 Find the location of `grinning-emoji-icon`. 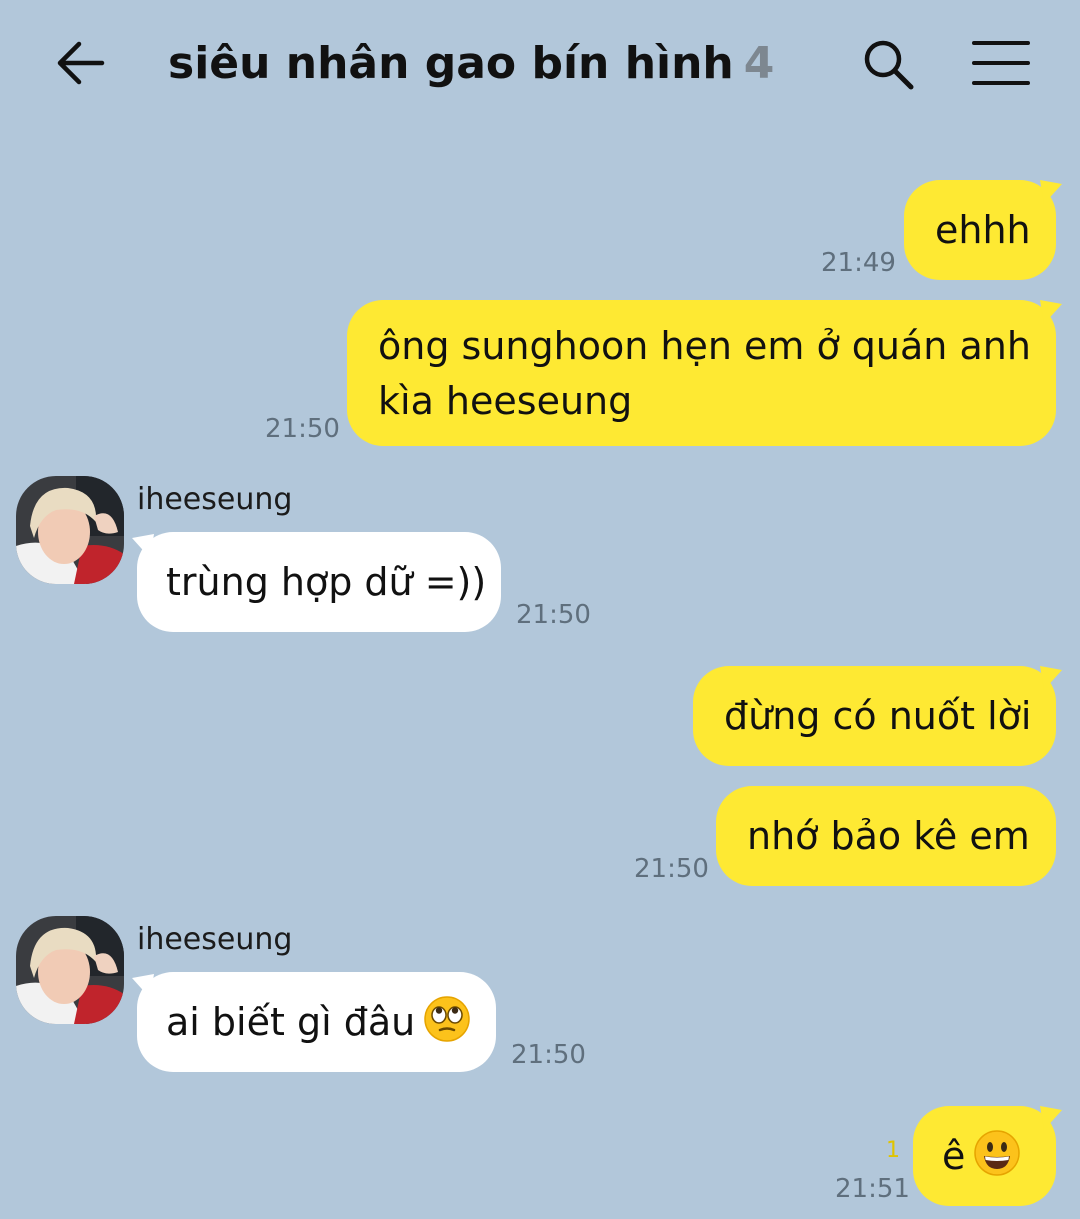

grinning-emoji-icon is located at coordinates (997, 1160).